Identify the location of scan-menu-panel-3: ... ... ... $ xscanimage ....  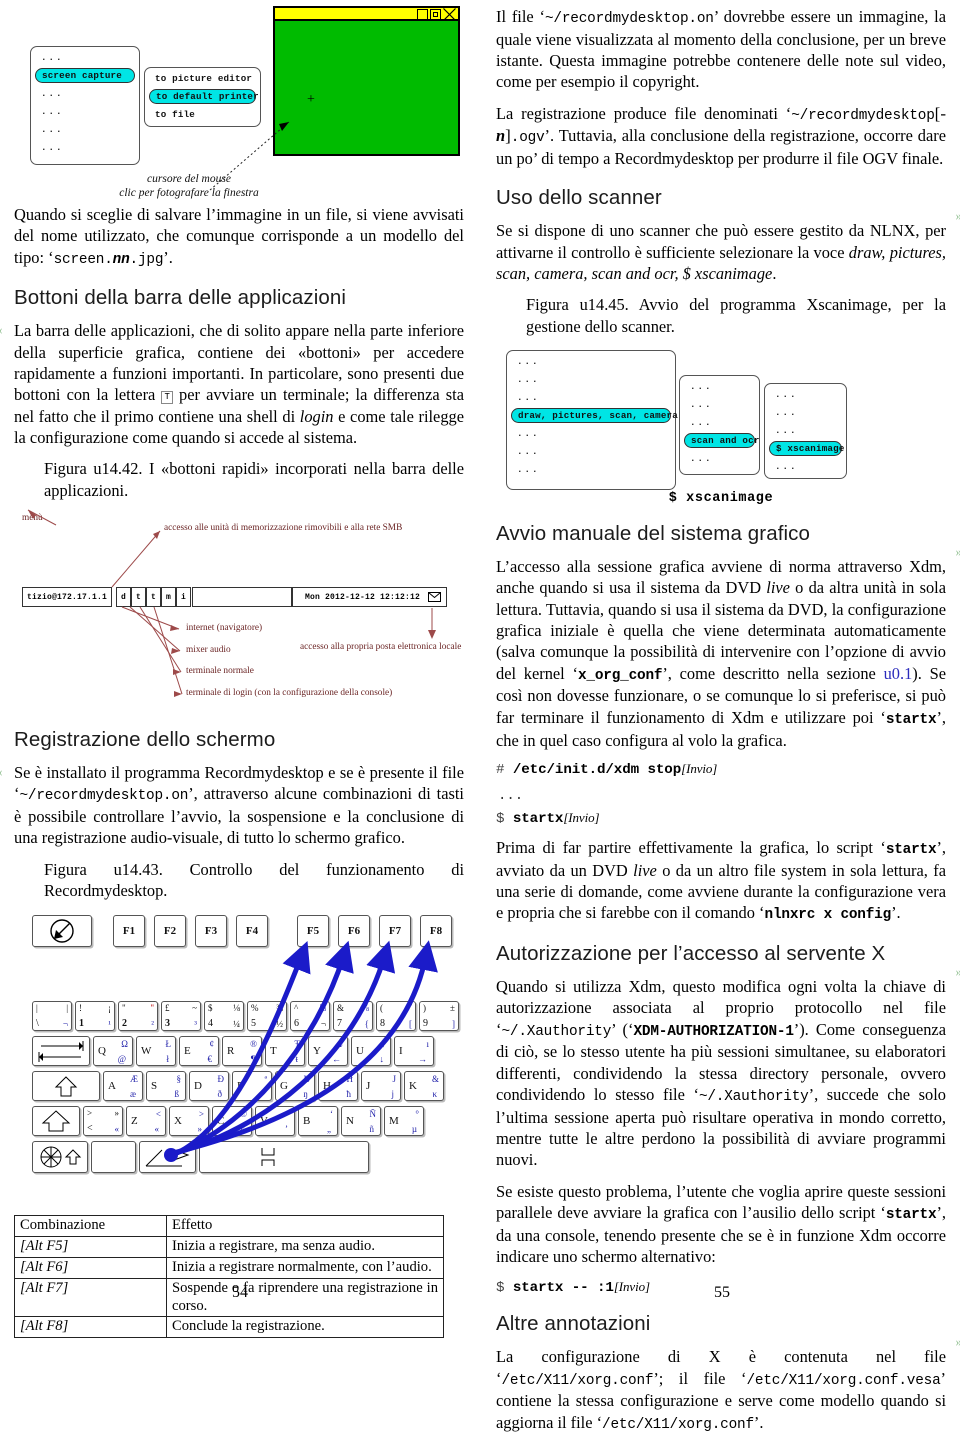
(805, 431).